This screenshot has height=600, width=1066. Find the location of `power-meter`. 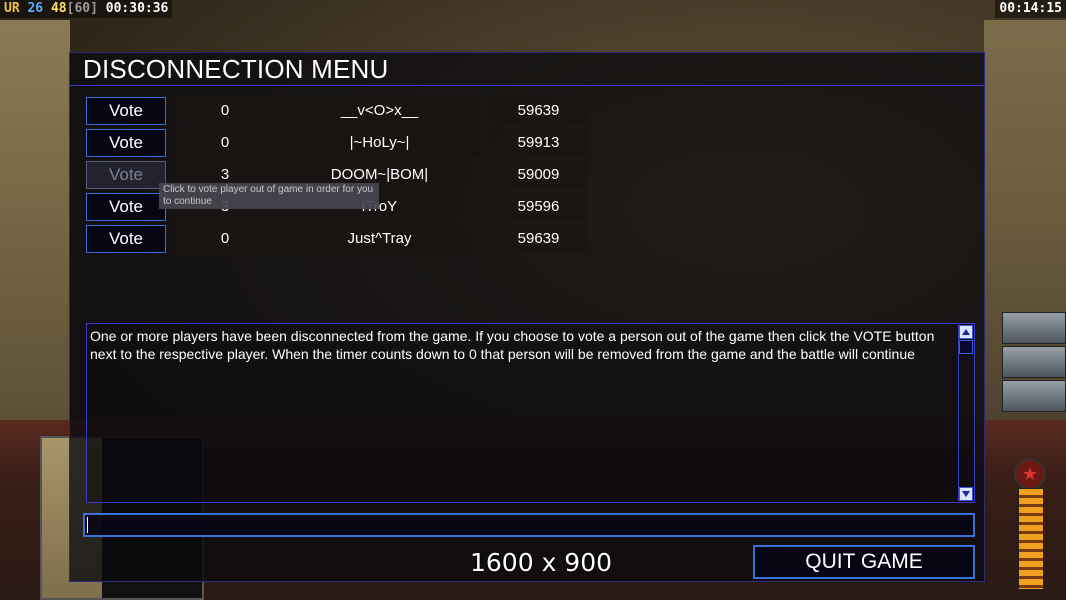

power-meter is located at coordinates (1031, 539).